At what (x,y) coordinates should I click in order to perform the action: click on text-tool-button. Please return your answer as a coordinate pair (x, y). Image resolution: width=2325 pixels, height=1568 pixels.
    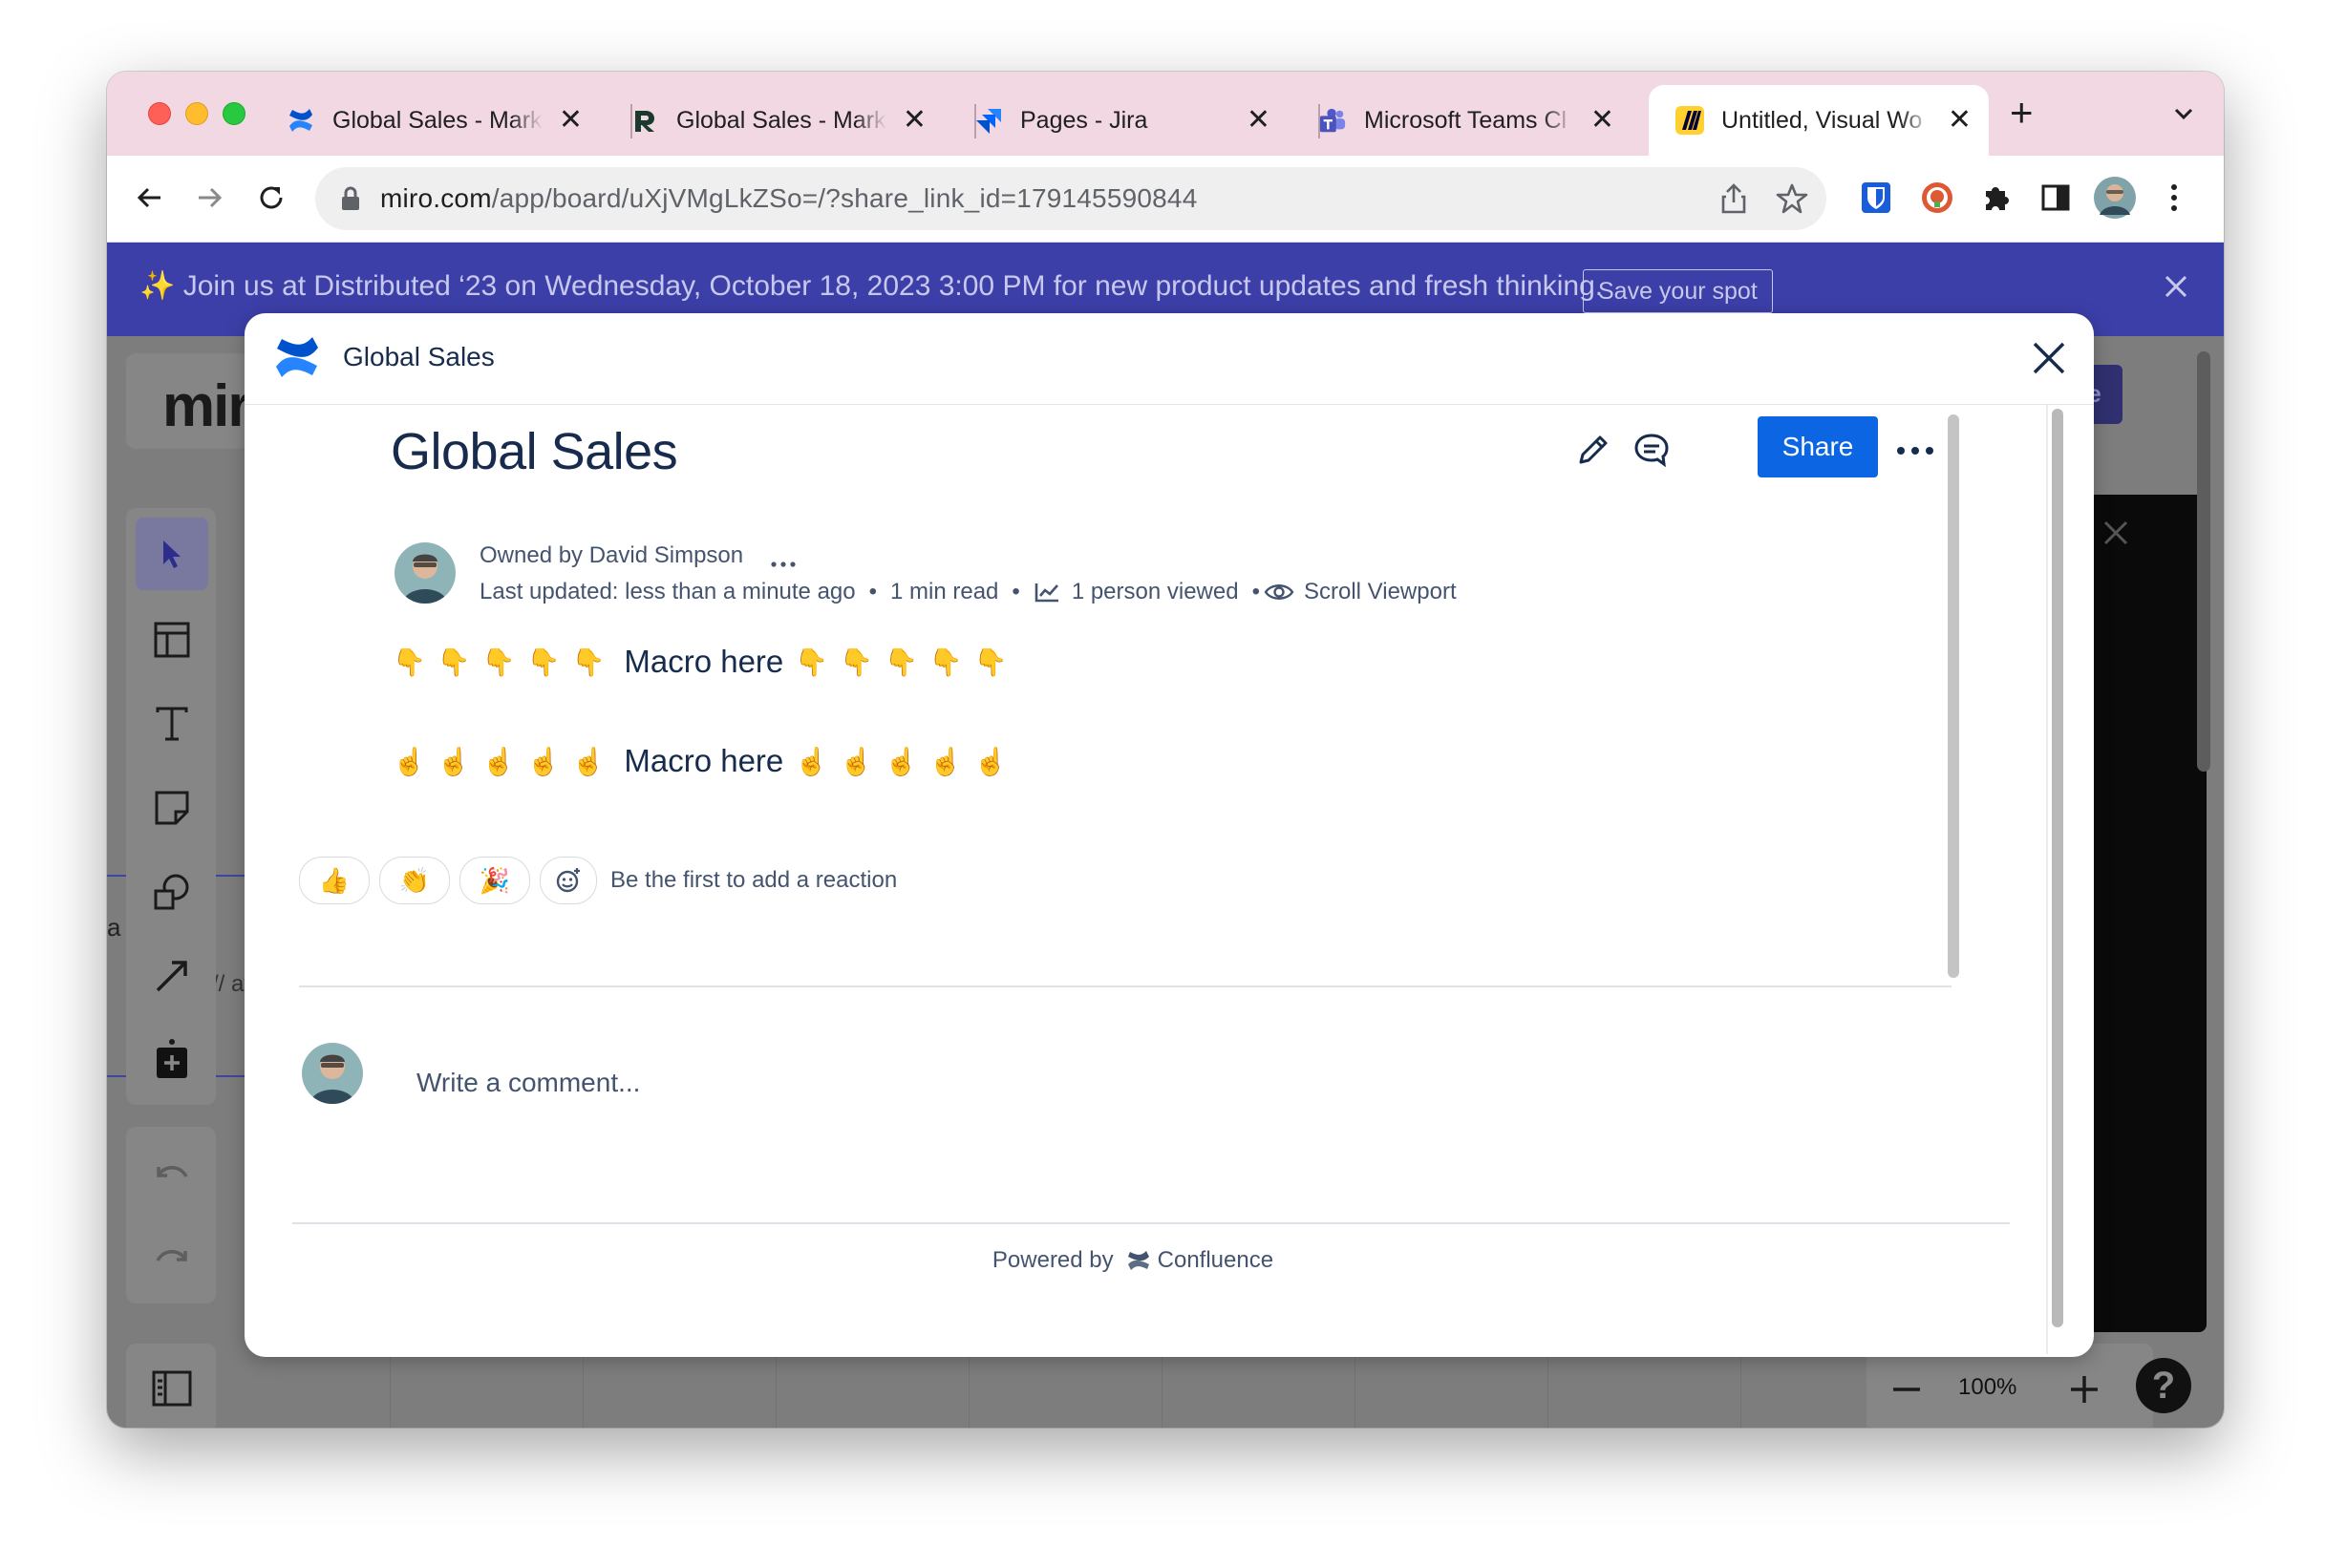
    Looking at the image, I should click on (172, 724).